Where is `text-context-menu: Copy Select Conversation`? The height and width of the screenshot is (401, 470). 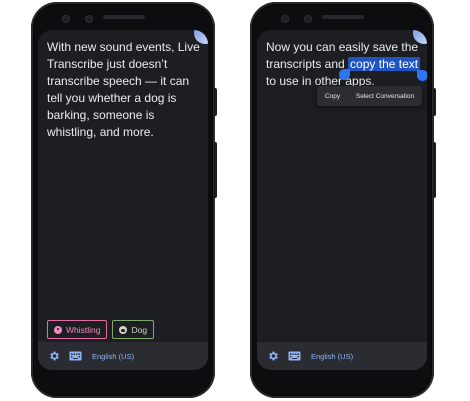
text-context-menu: Copy Select Conversation is located at coordinates (369, 96).